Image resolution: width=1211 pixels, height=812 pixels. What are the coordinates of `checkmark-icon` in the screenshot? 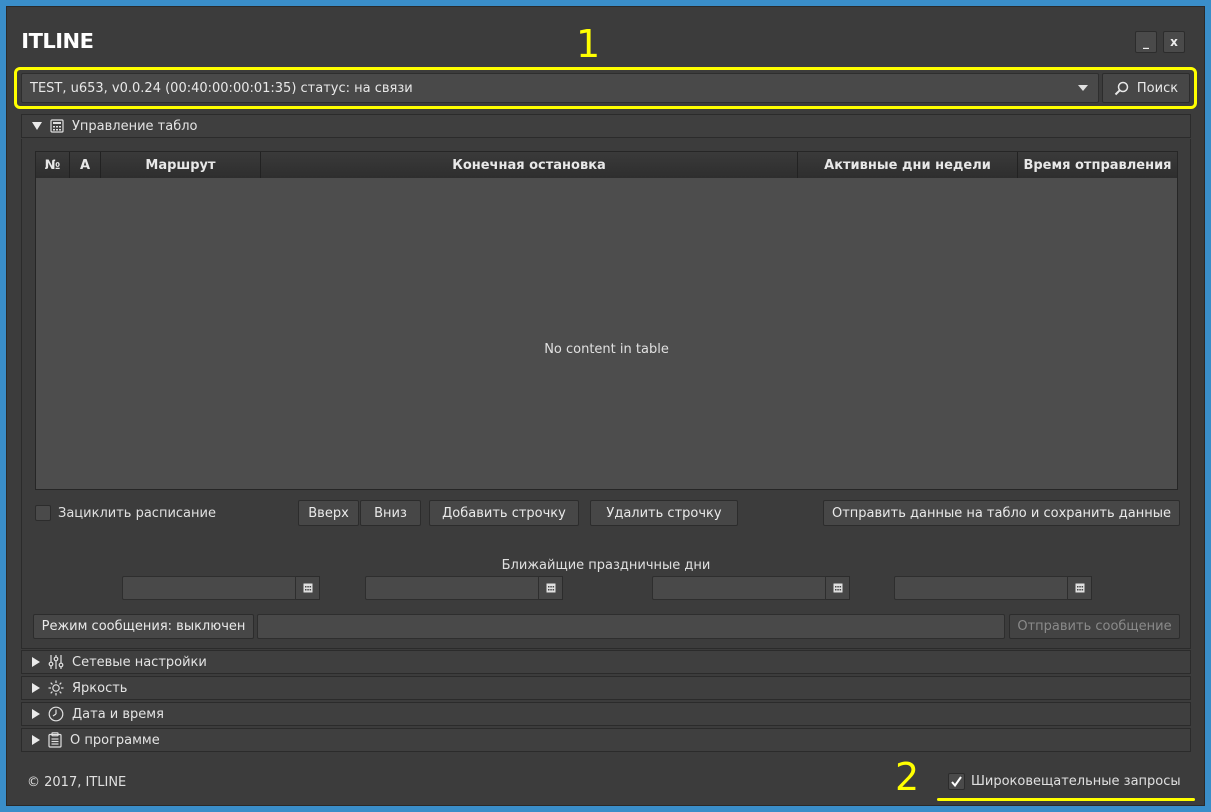 It's located at (956, 782).